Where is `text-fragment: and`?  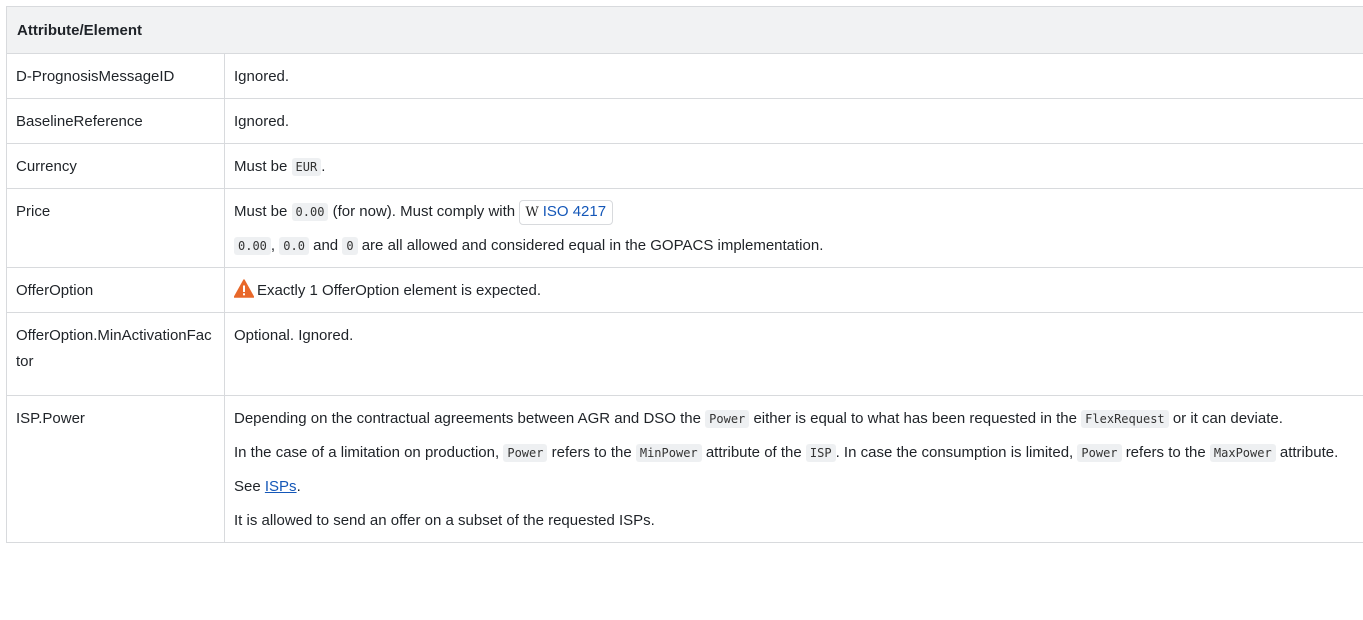 text-fragment: and is located at coordinates (326, 245).